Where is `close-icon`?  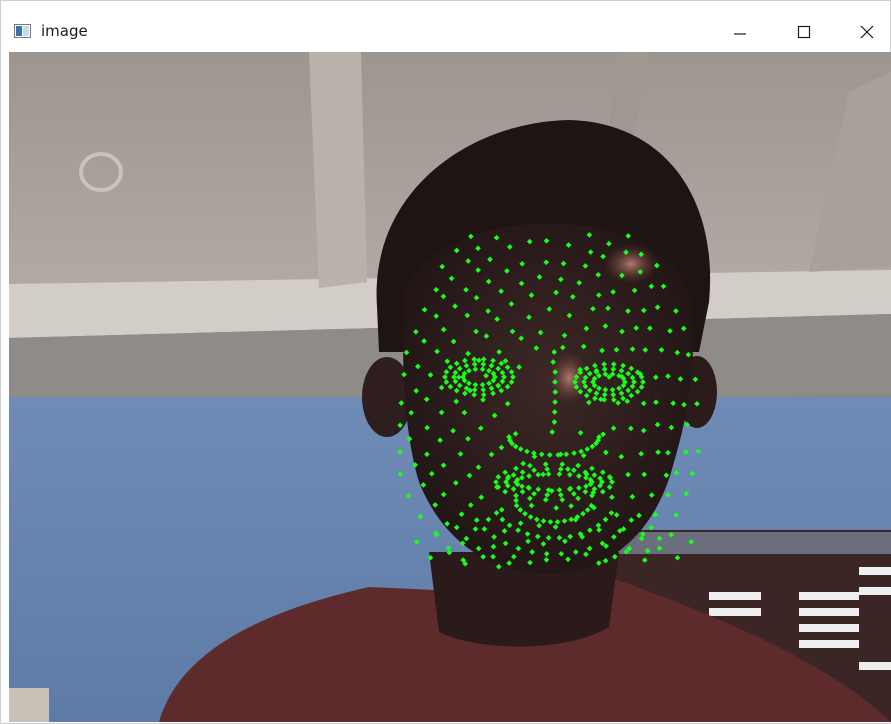 close-icon is located at coordinates (867, 32).